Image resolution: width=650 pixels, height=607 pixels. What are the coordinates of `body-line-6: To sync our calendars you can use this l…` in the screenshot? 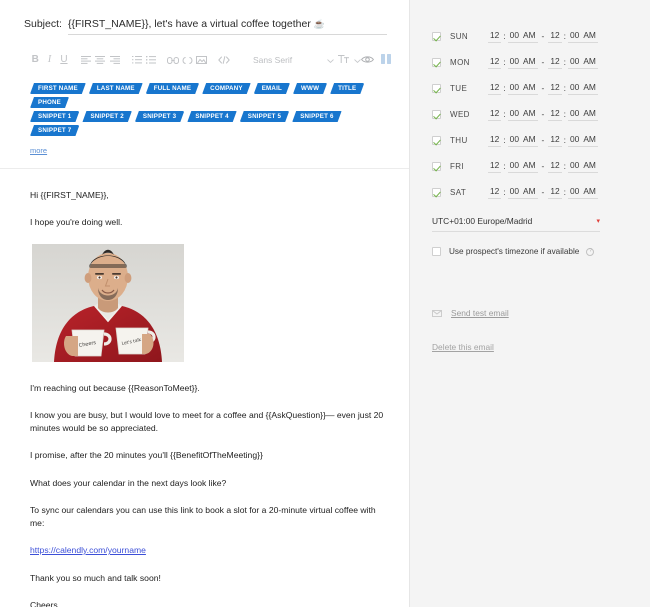 It's located at (203, 516).